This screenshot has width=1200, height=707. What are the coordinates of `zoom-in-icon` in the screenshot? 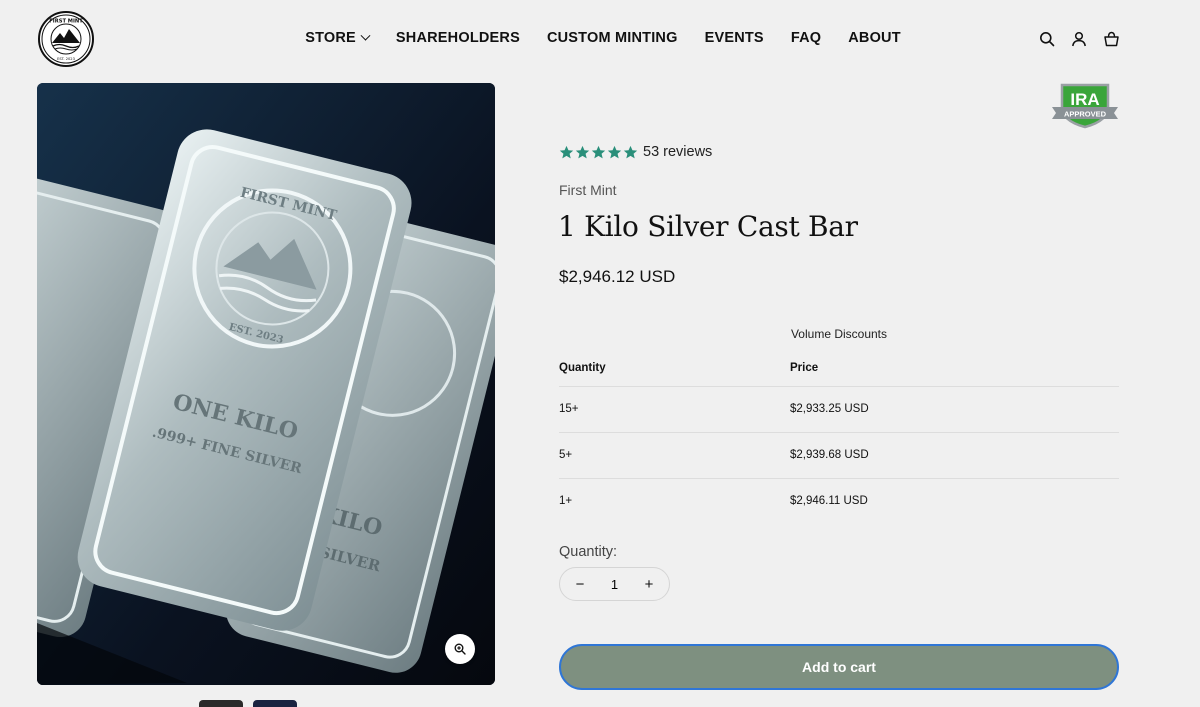 It's located at (460, 649).